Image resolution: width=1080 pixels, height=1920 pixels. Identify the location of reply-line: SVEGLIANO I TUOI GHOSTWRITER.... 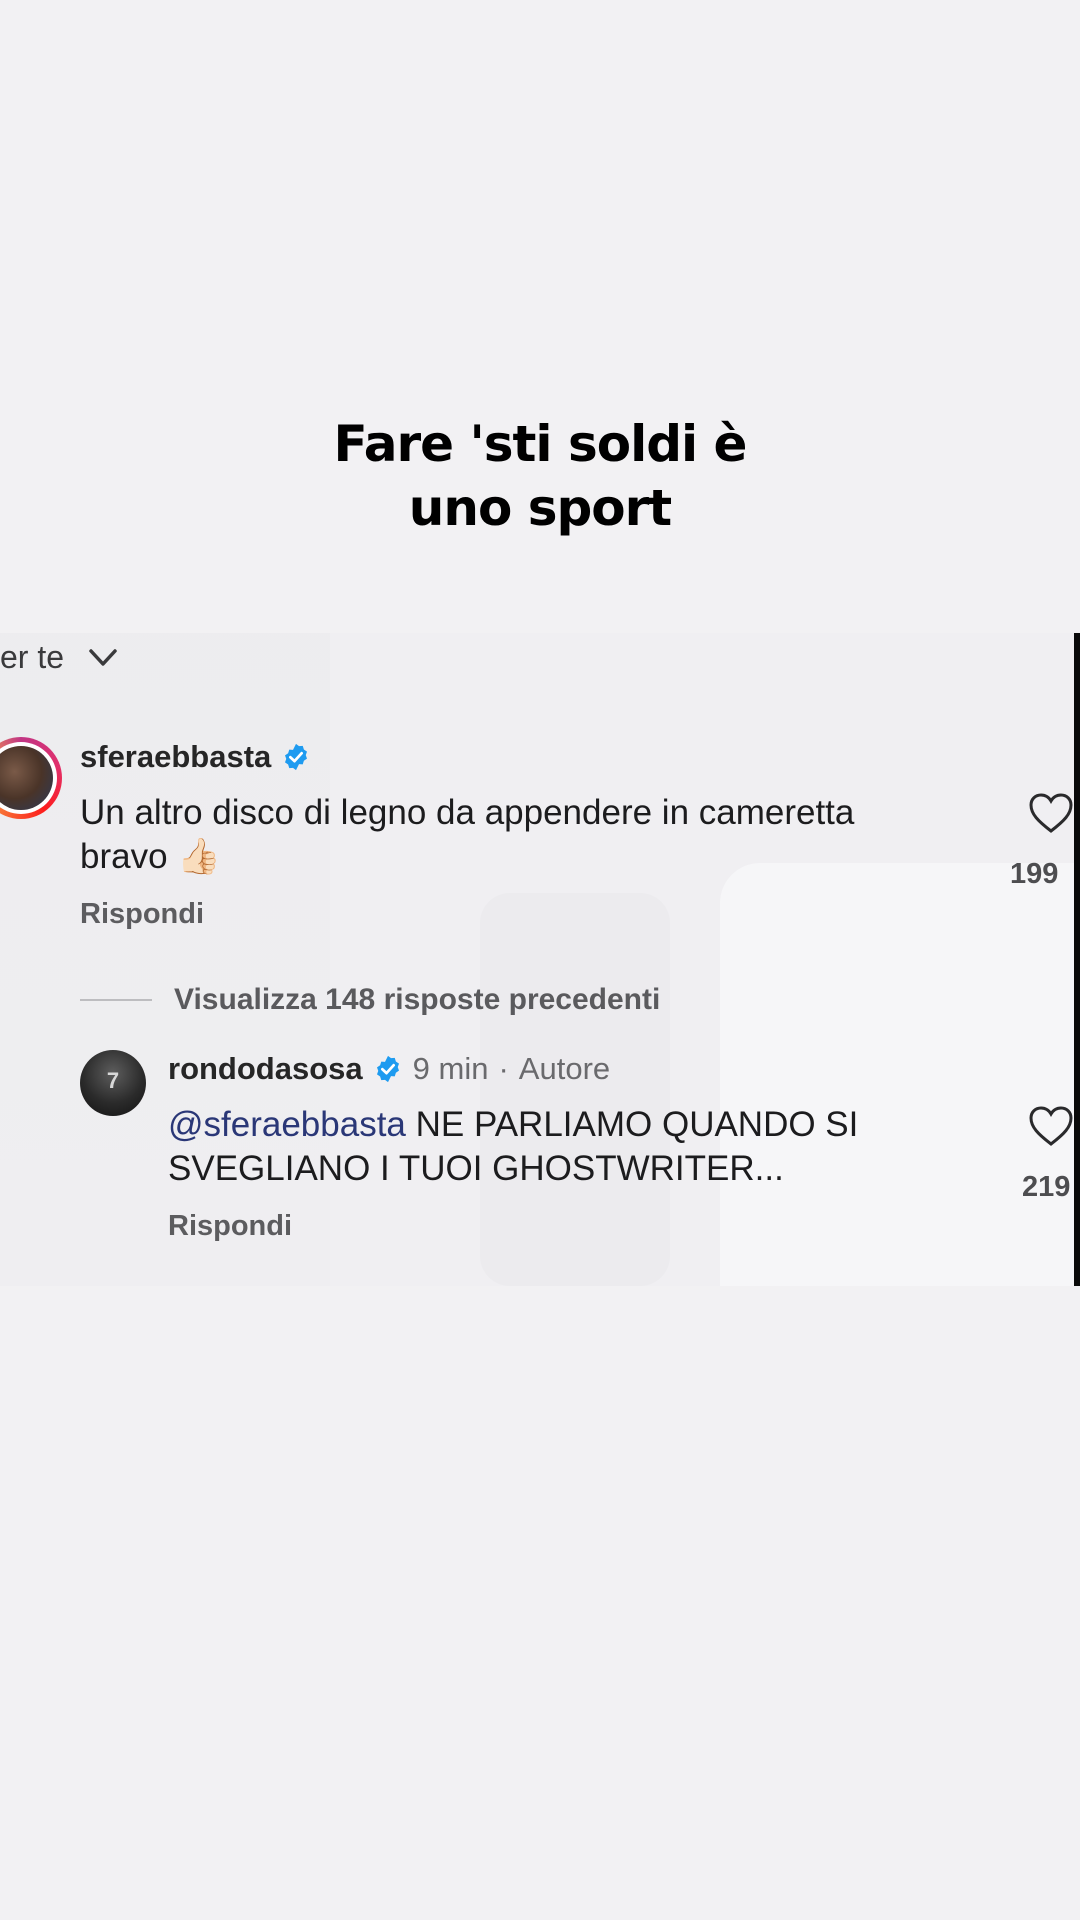
(476, 1168).